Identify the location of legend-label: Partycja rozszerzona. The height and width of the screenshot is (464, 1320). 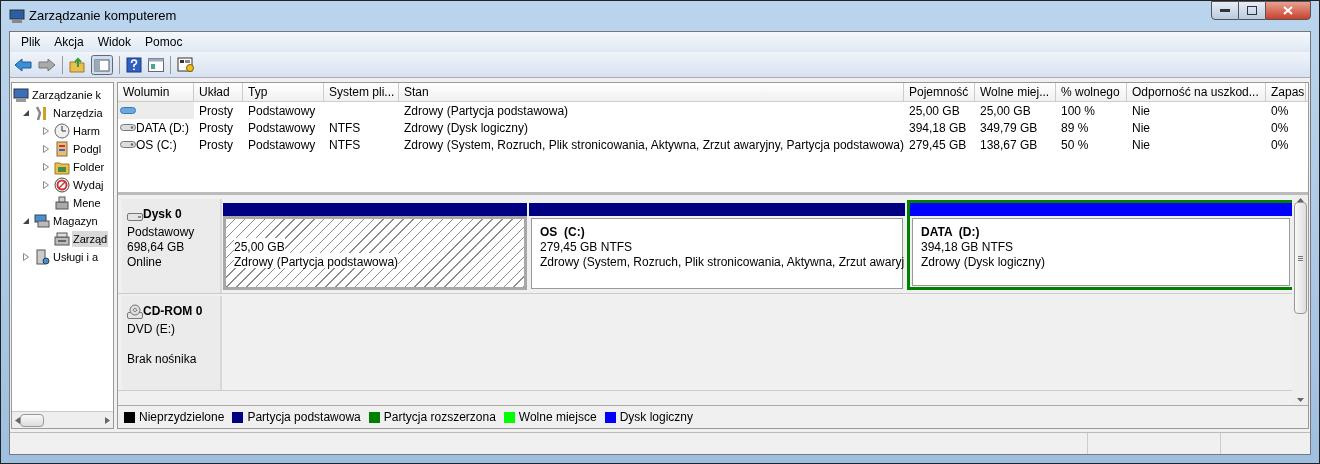
(439, 417).